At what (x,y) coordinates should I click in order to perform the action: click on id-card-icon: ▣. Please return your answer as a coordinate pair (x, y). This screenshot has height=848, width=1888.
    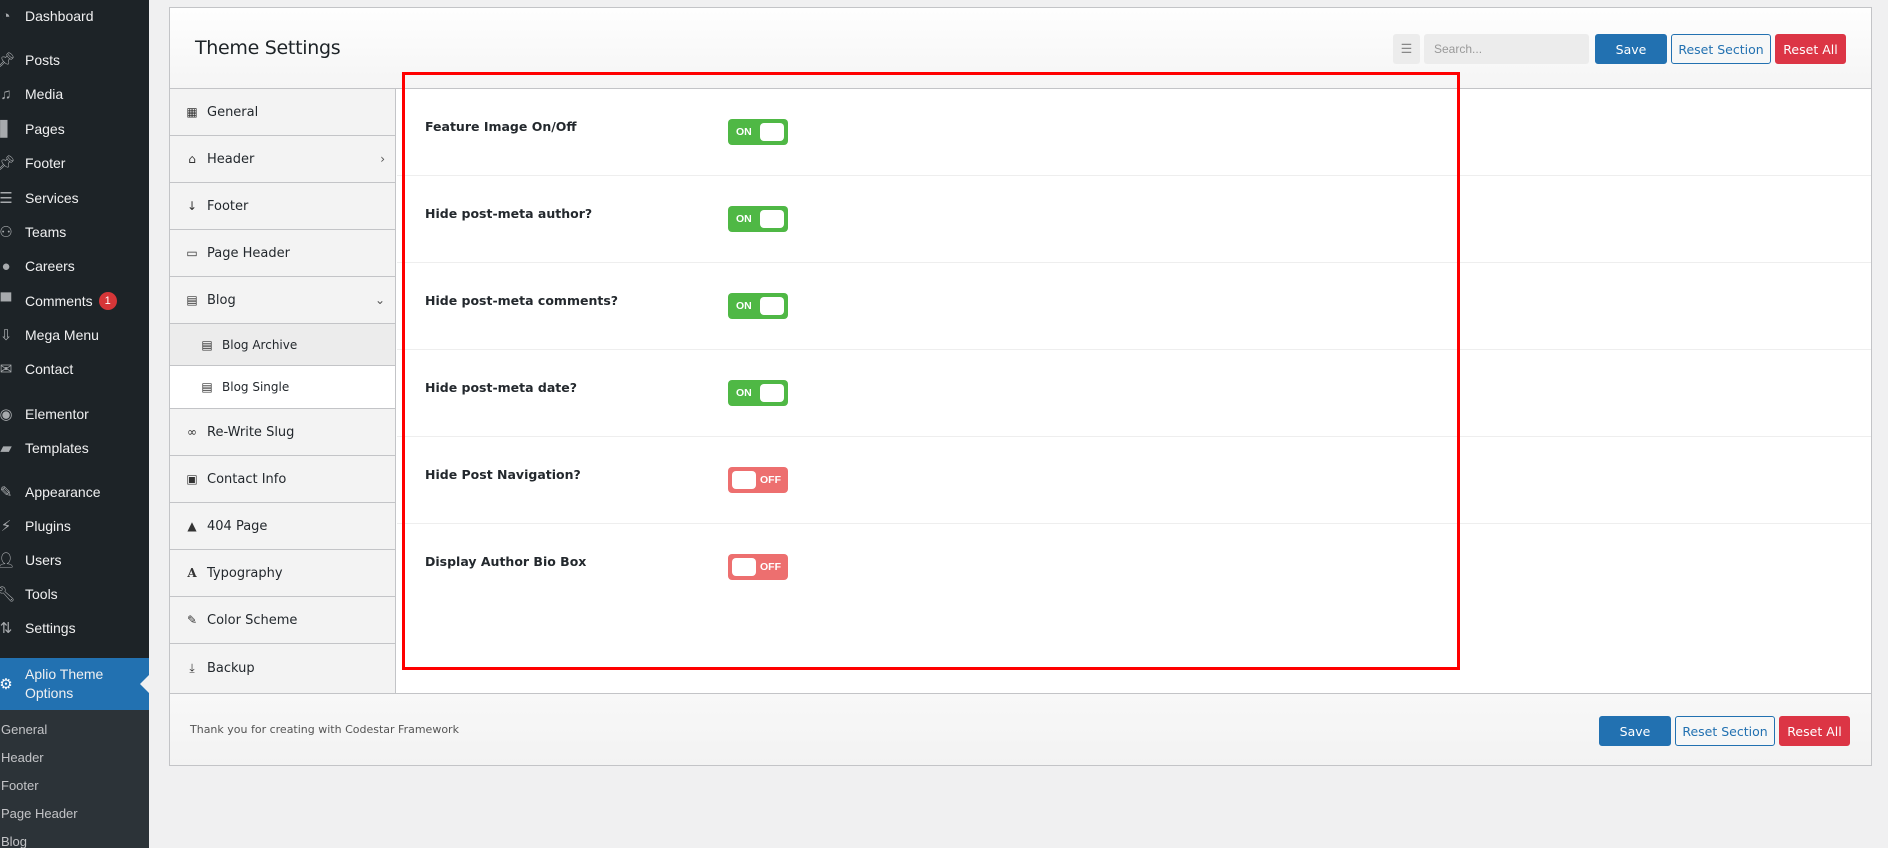
    Looking at the image, I should click on (192, 479).